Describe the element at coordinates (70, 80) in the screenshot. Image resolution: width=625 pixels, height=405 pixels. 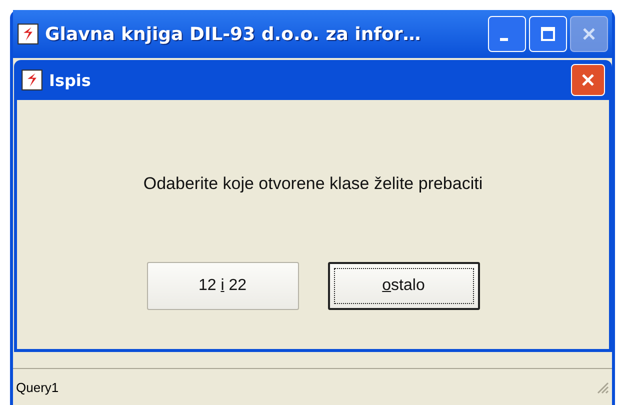
I see `dialog-title: Ispis` at that location.